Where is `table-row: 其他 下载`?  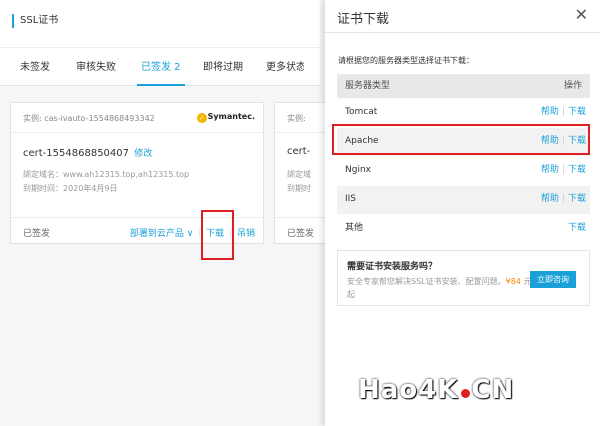
table-row: 其他 下载 is located at coordinates (463, 229).